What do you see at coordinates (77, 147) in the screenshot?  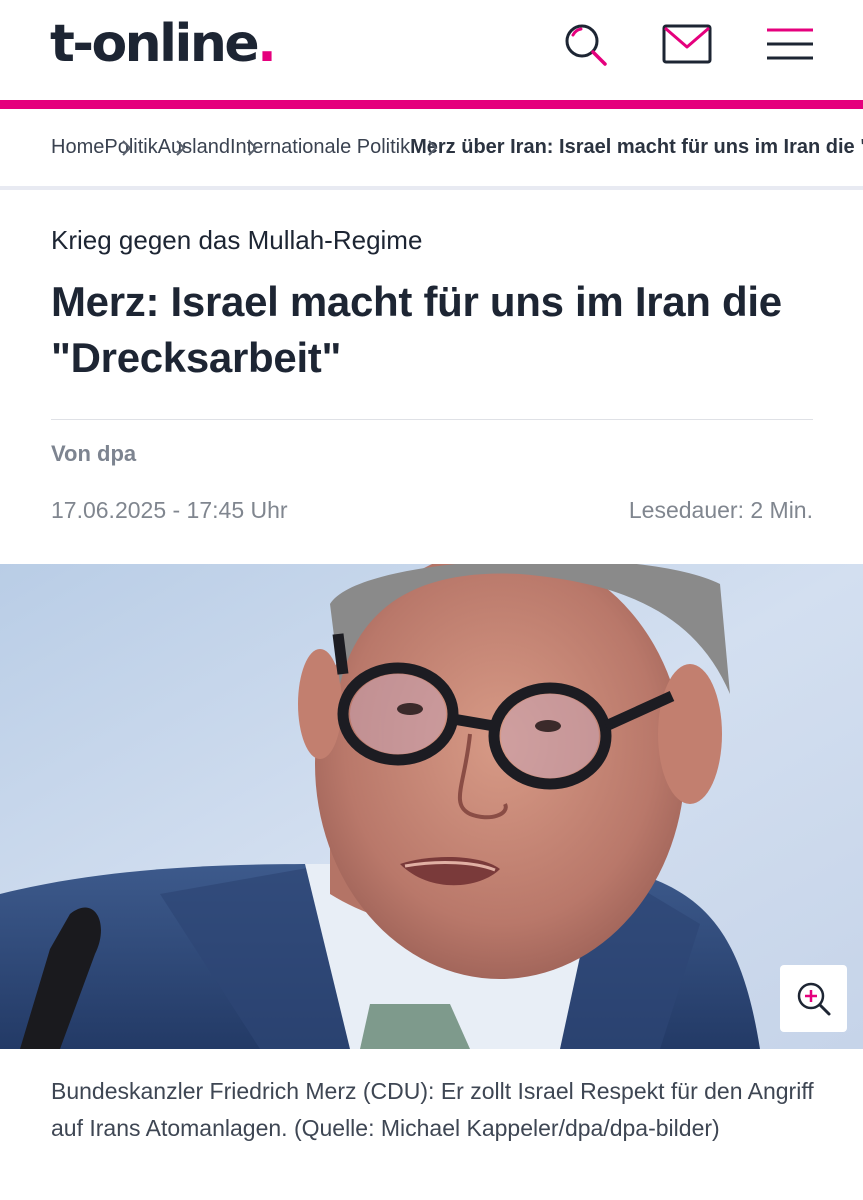 I see `breadcrumb-home: Home` at bounding box center [77, 147].